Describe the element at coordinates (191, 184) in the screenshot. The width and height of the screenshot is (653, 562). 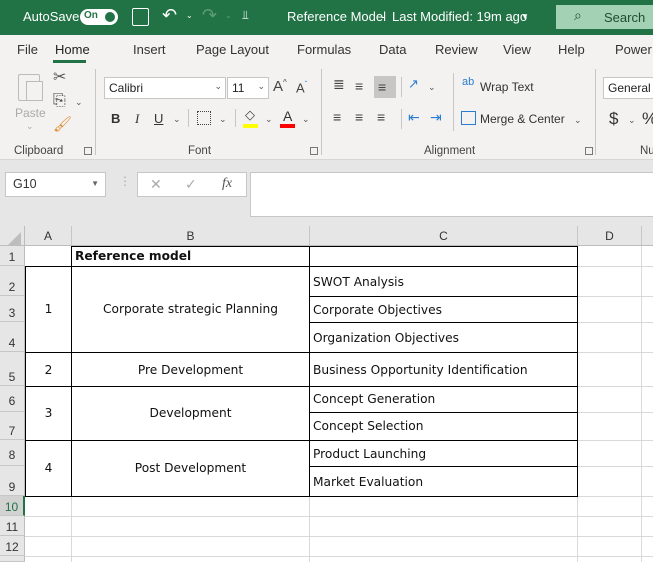
I see `enter-icon: ✓` at that location.